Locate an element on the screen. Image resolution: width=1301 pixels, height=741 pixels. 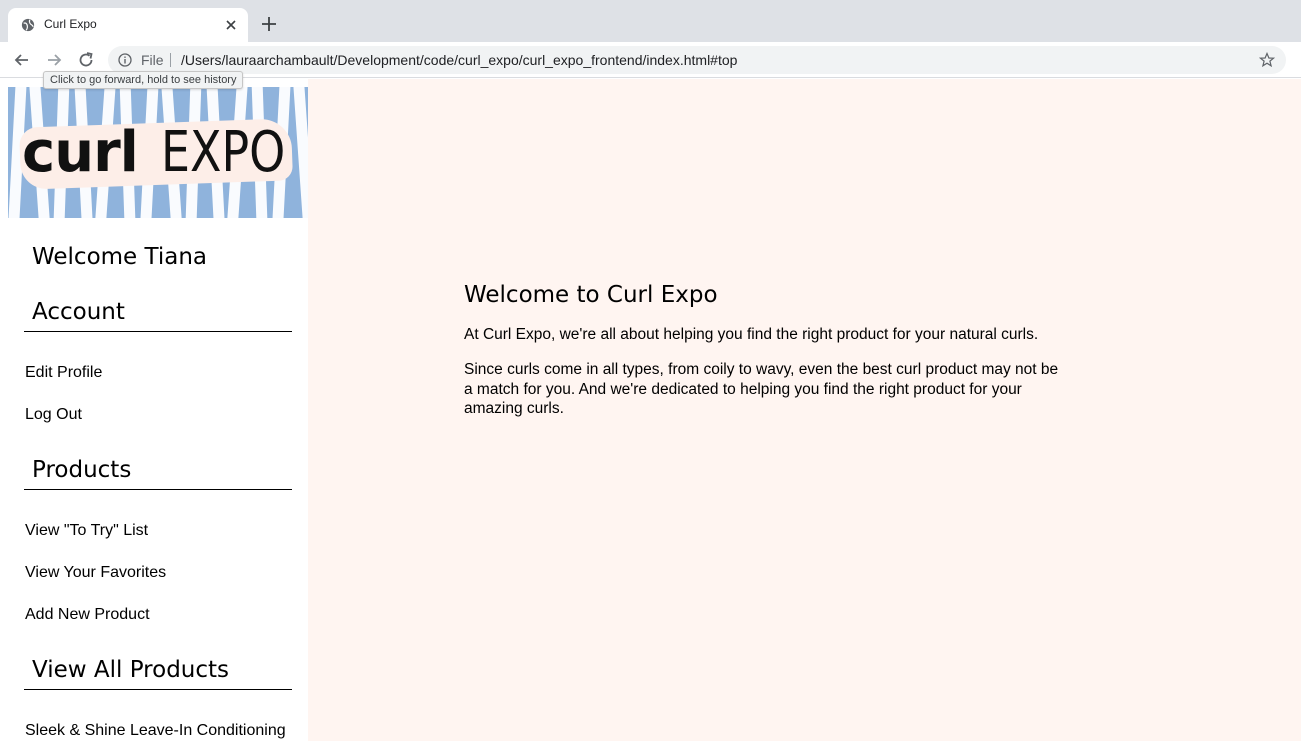
favorites-link: View Your Favorites is located at coordinates (95, 573).